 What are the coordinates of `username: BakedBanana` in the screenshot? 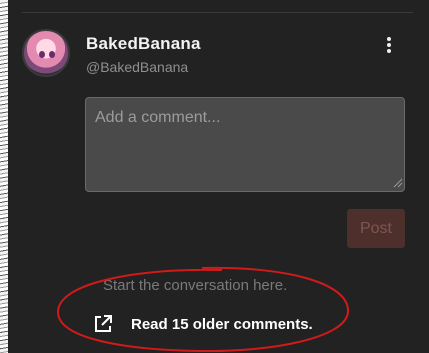 It's located at (143, 44).